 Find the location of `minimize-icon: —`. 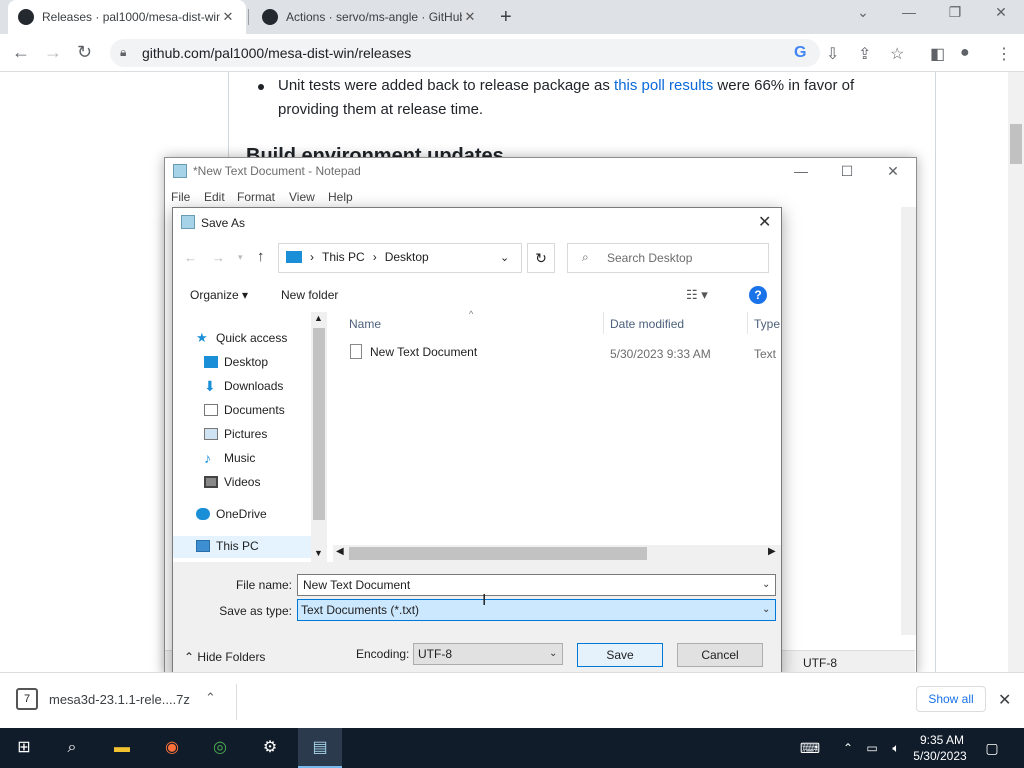

minimize-icon: — is located at coordinates (909, 12).